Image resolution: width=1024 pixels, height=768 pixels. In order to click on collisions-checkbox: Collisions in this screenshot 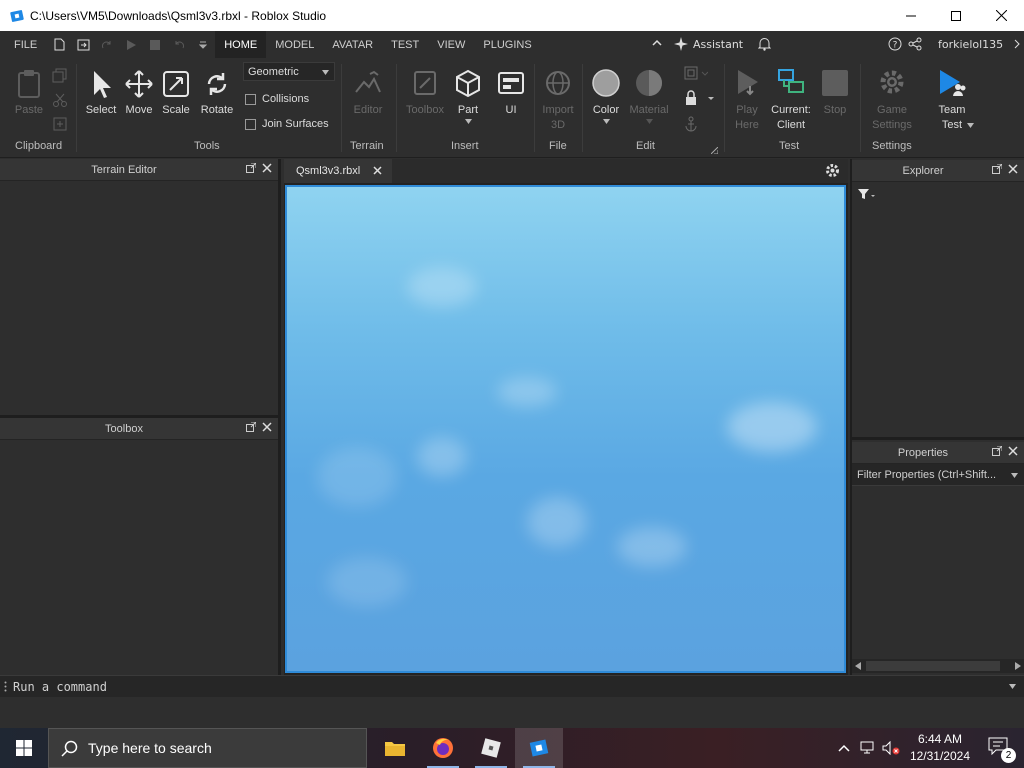, I will do `click(277, 99)`.